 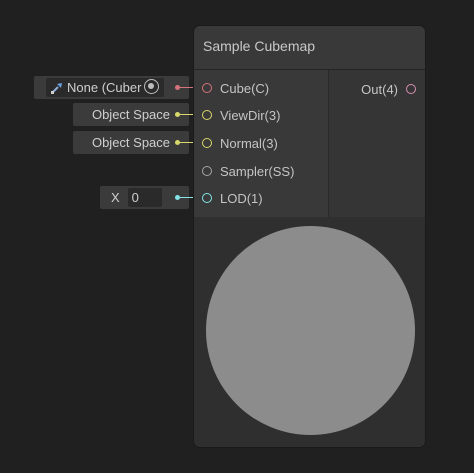 I want to click on viewdir-space-text: Object Space, so click(x=131, y=114).